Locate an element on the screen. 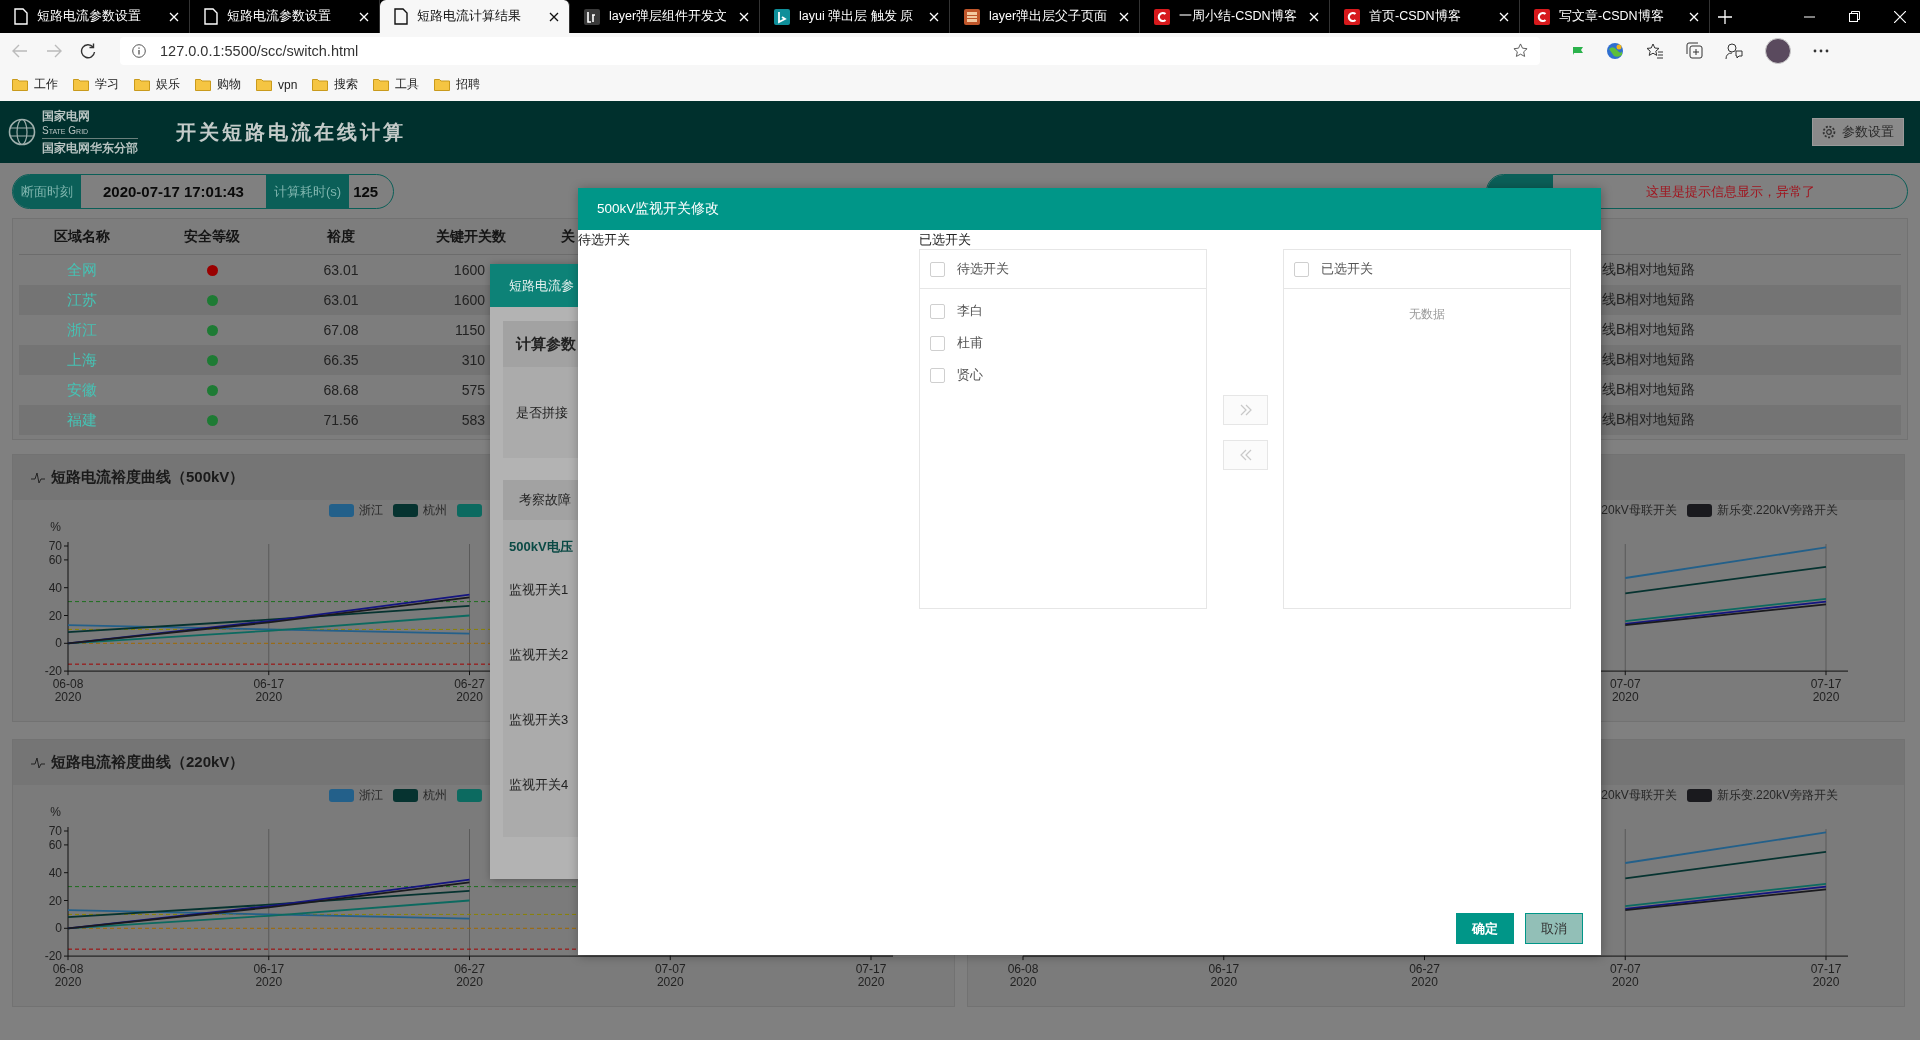 Image resolution: width=1920 pixels, height=1040 pixels. confirm-button: 确定 is located at coordinates (1485, 928).